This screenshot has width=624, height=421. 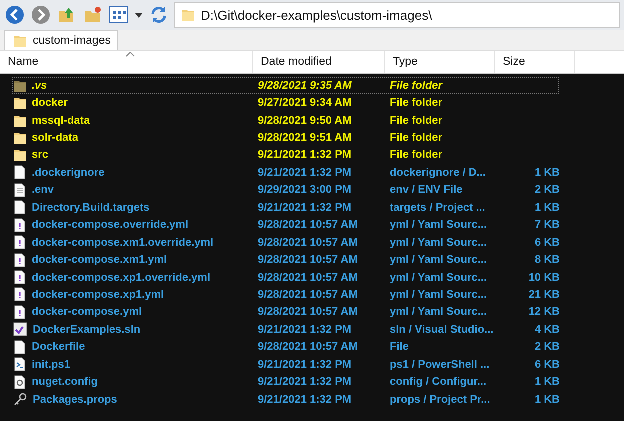 I want to click on file-size: 4 KB, so click(x=547, y=330).